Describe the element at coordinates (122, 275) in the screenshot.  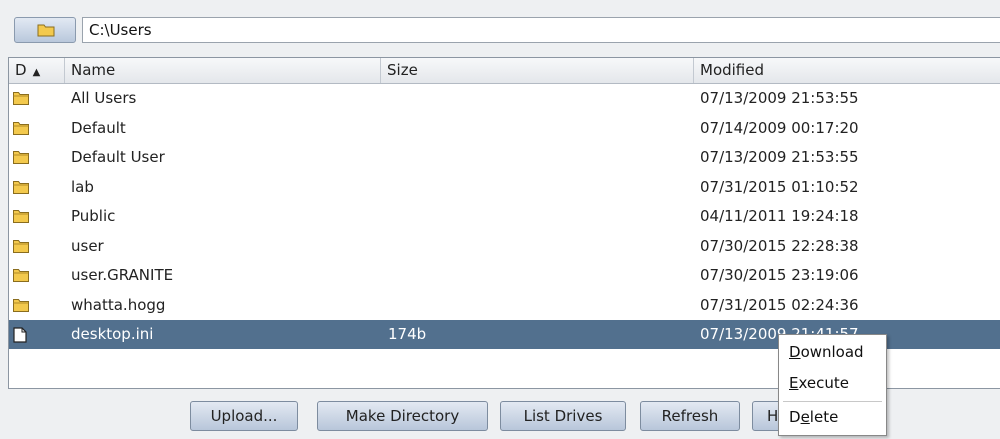
I see `row-name: user.GRANITE` at that location.